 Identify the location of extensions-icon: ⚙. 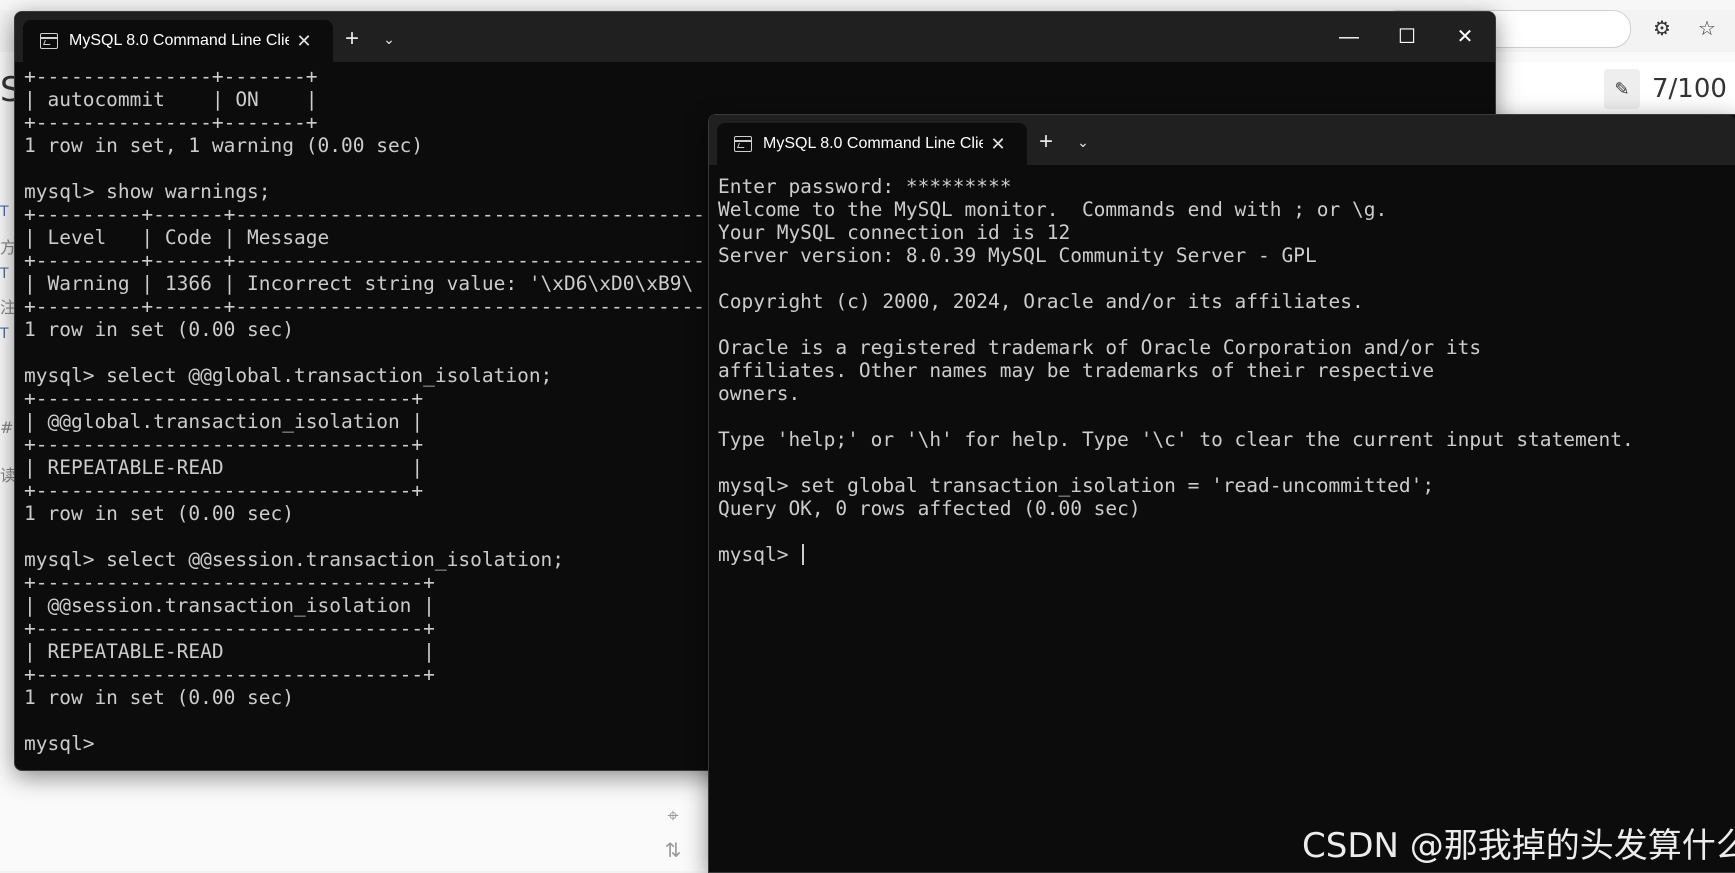
(1662, 29).